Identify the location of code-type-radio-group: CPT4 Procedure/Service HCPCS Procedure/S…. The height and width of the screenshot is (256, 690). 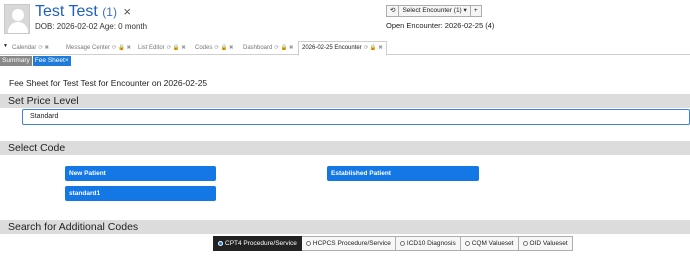
(393, 243).